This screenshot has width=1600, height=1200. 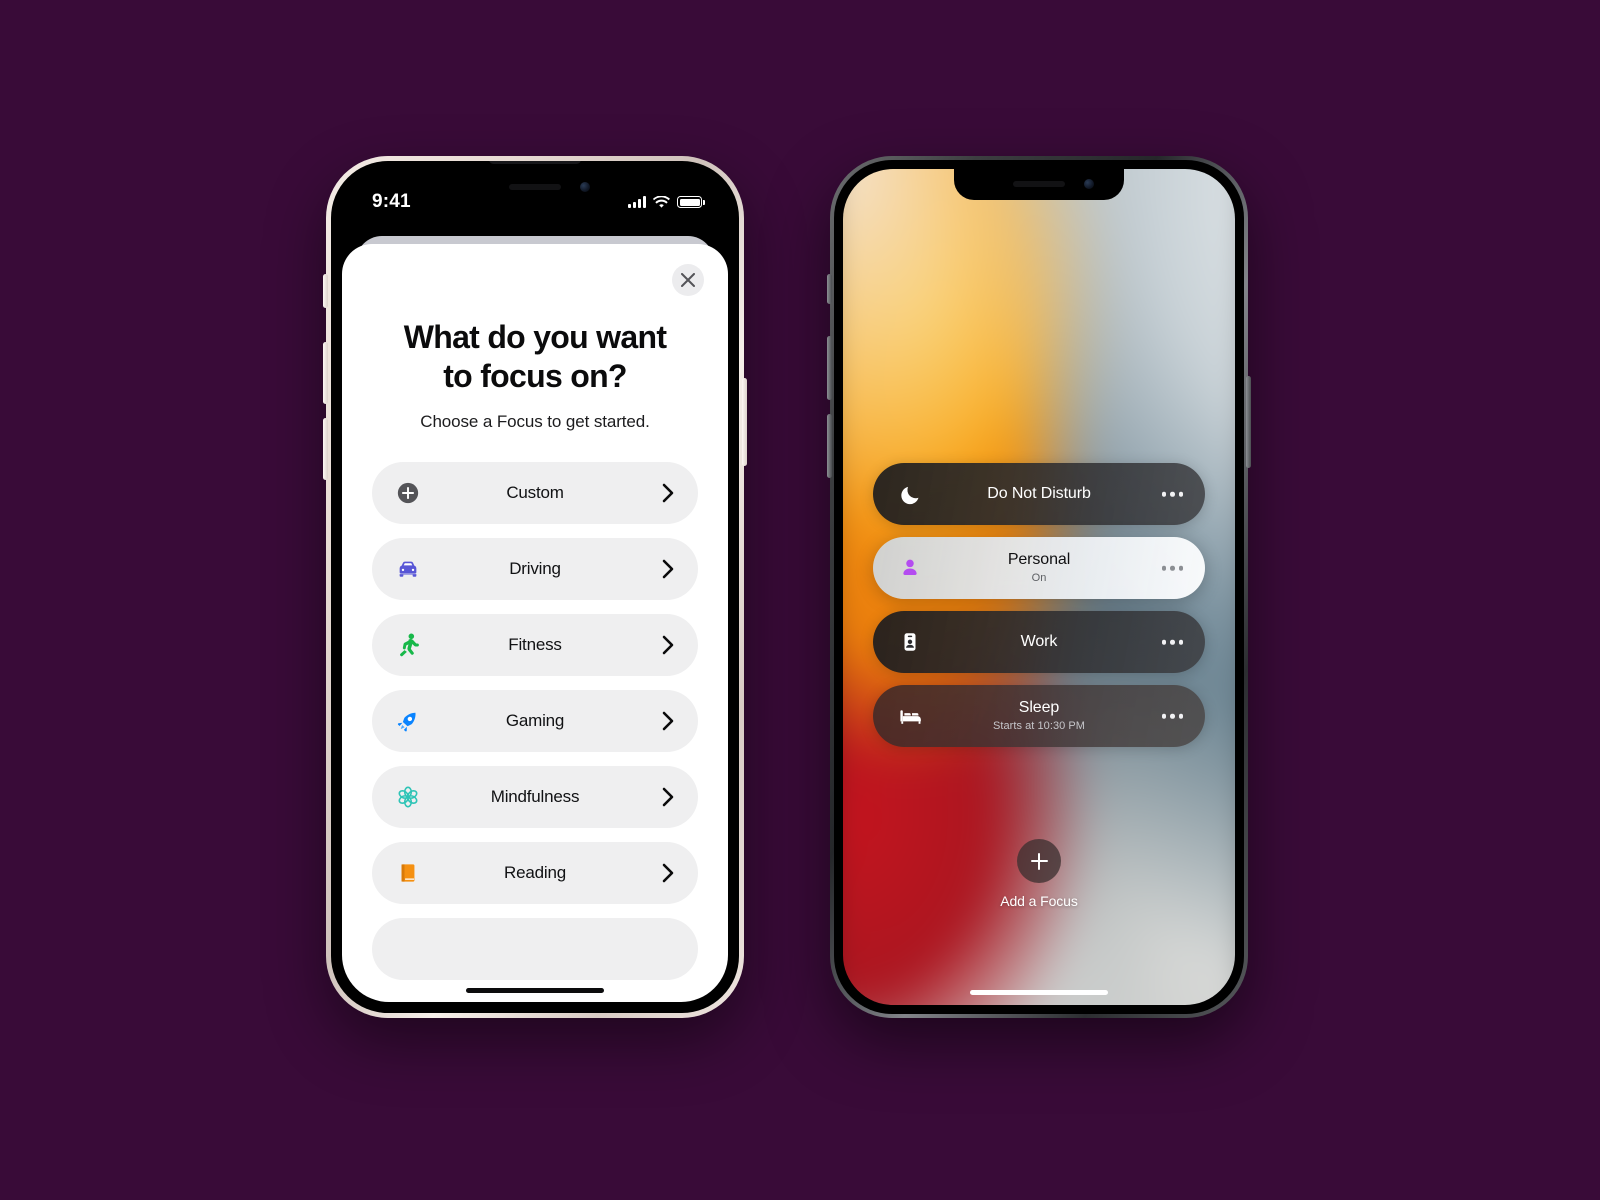 I want to click on close-icon, so click(x=688, y=280).